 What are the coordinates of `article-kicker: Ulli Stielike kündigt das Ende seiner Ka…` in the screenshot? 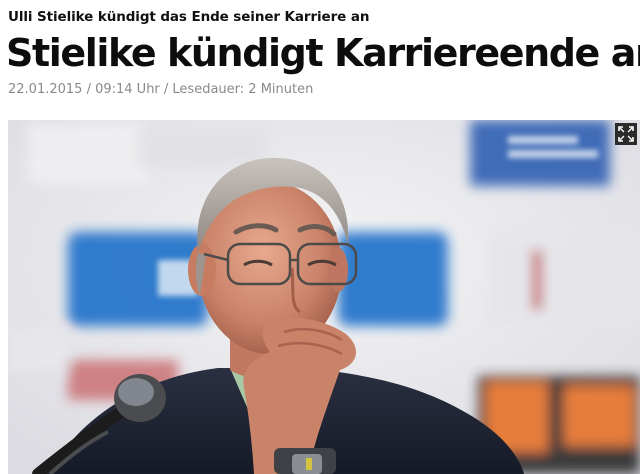 It's located at (189, 17).